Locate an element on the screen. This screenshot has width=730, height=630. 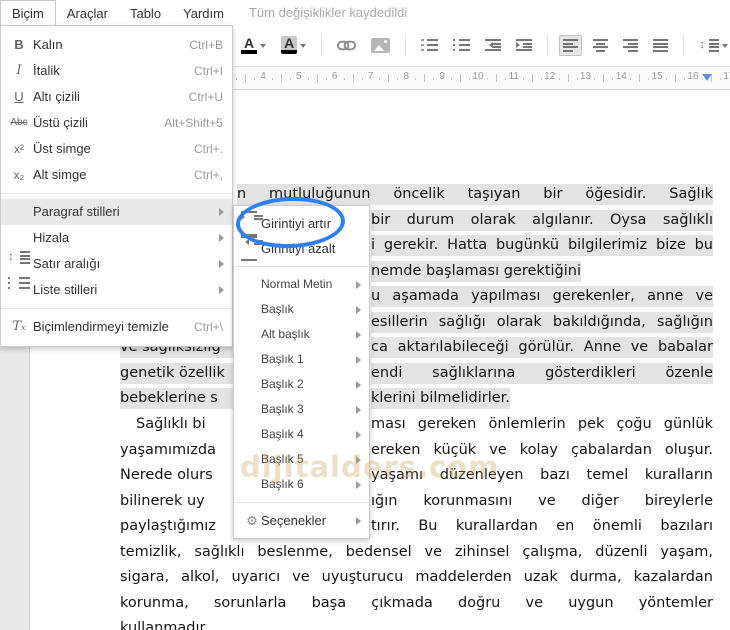
indent-less-icon is located at coordinates (493, 45).